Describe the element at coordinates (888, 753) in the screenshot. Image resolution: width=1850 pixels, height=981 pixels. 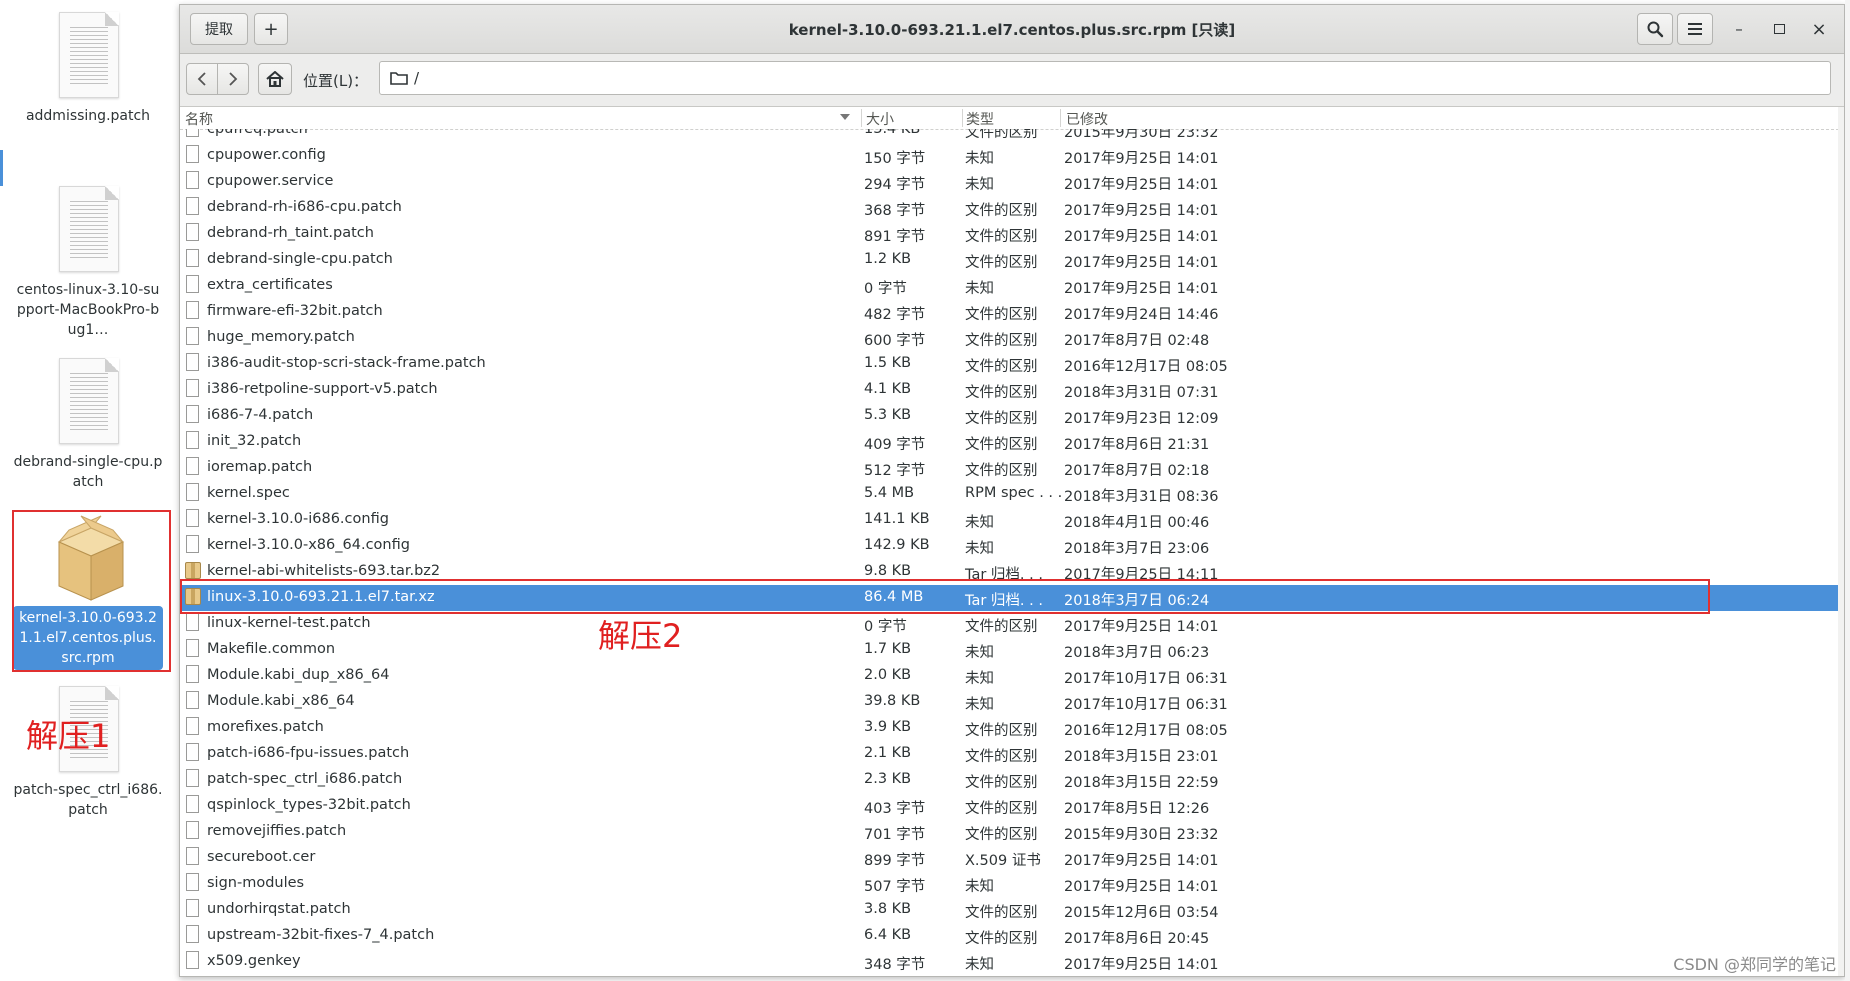
I see `file-size: 2.1 KB` at that location.